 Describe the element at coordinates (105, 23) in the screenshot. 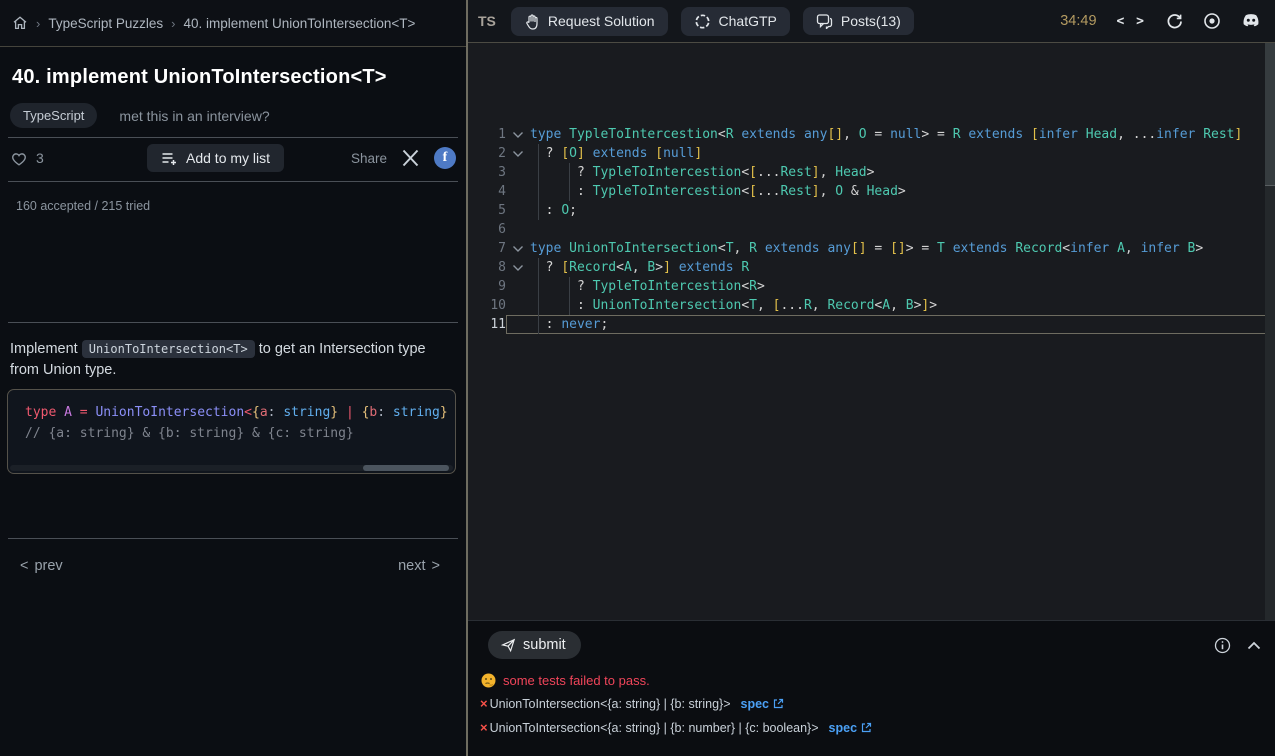

I see `breadcrumb-item-puzzles: TypeScript Puzzles` at that location.